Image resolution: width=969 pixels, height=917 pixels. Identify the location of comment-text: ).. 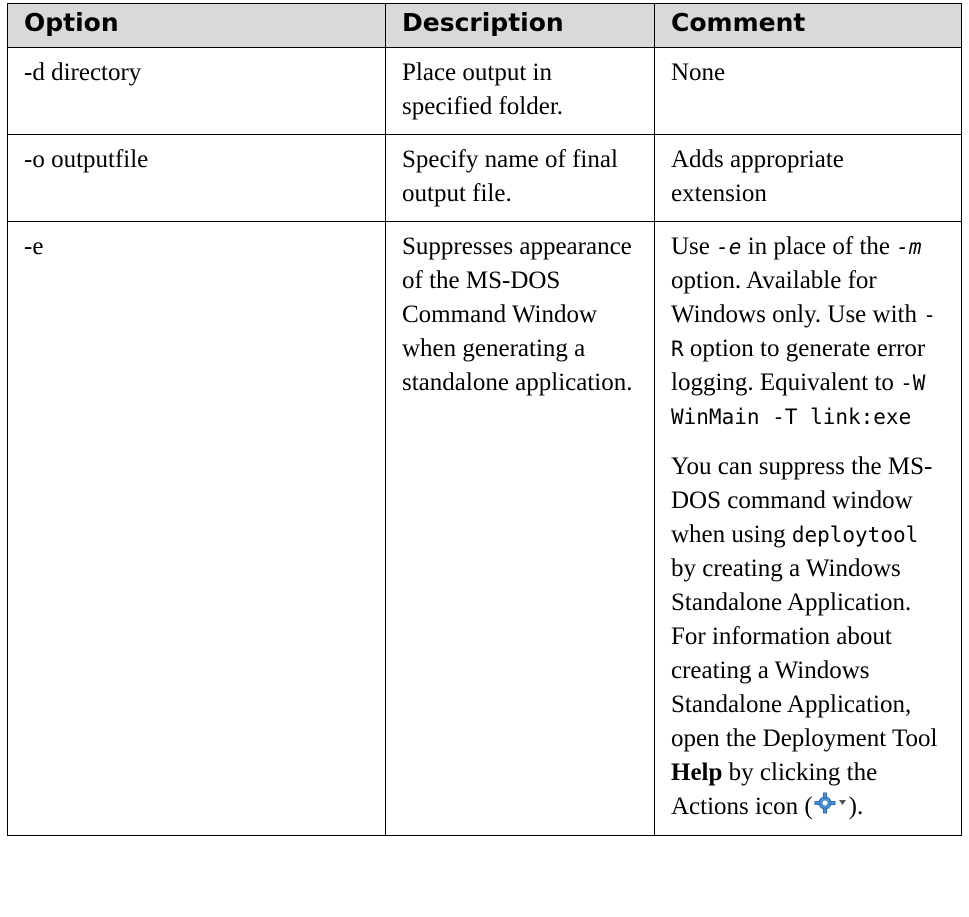
(856, 806).